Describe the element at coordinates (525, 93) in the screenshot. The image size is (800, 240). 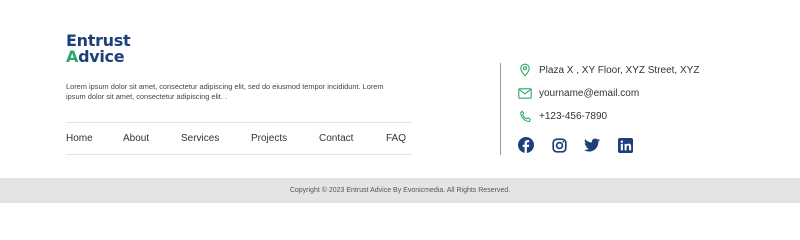
I see `envelope-icon` at that location.